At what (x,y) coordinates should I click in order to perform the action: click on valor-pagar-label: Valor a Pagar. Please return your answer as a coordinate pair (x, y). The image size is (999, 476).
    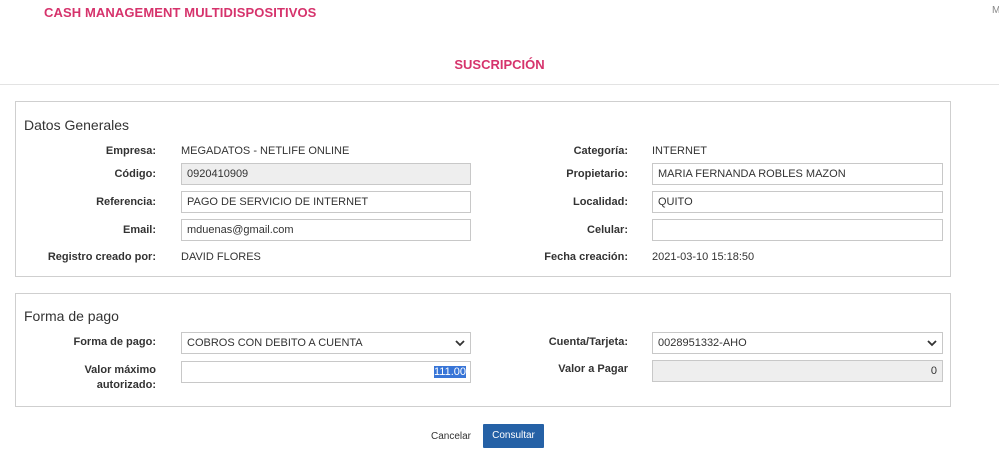
    Looking at the image, I should click on (593, 369).